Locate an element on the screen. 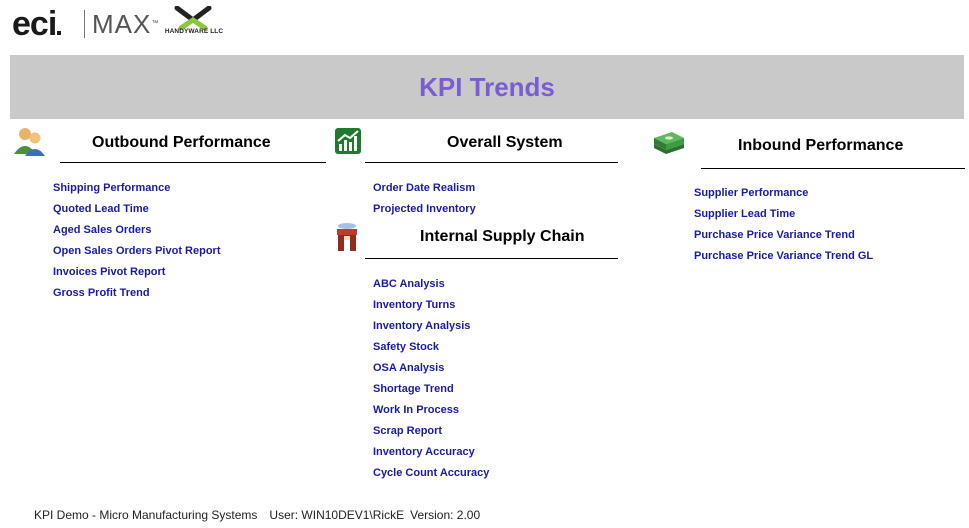 This screenshot has height=528, width=969. link-safety-stock: Safety Stock is located at coordinates (431, 347).